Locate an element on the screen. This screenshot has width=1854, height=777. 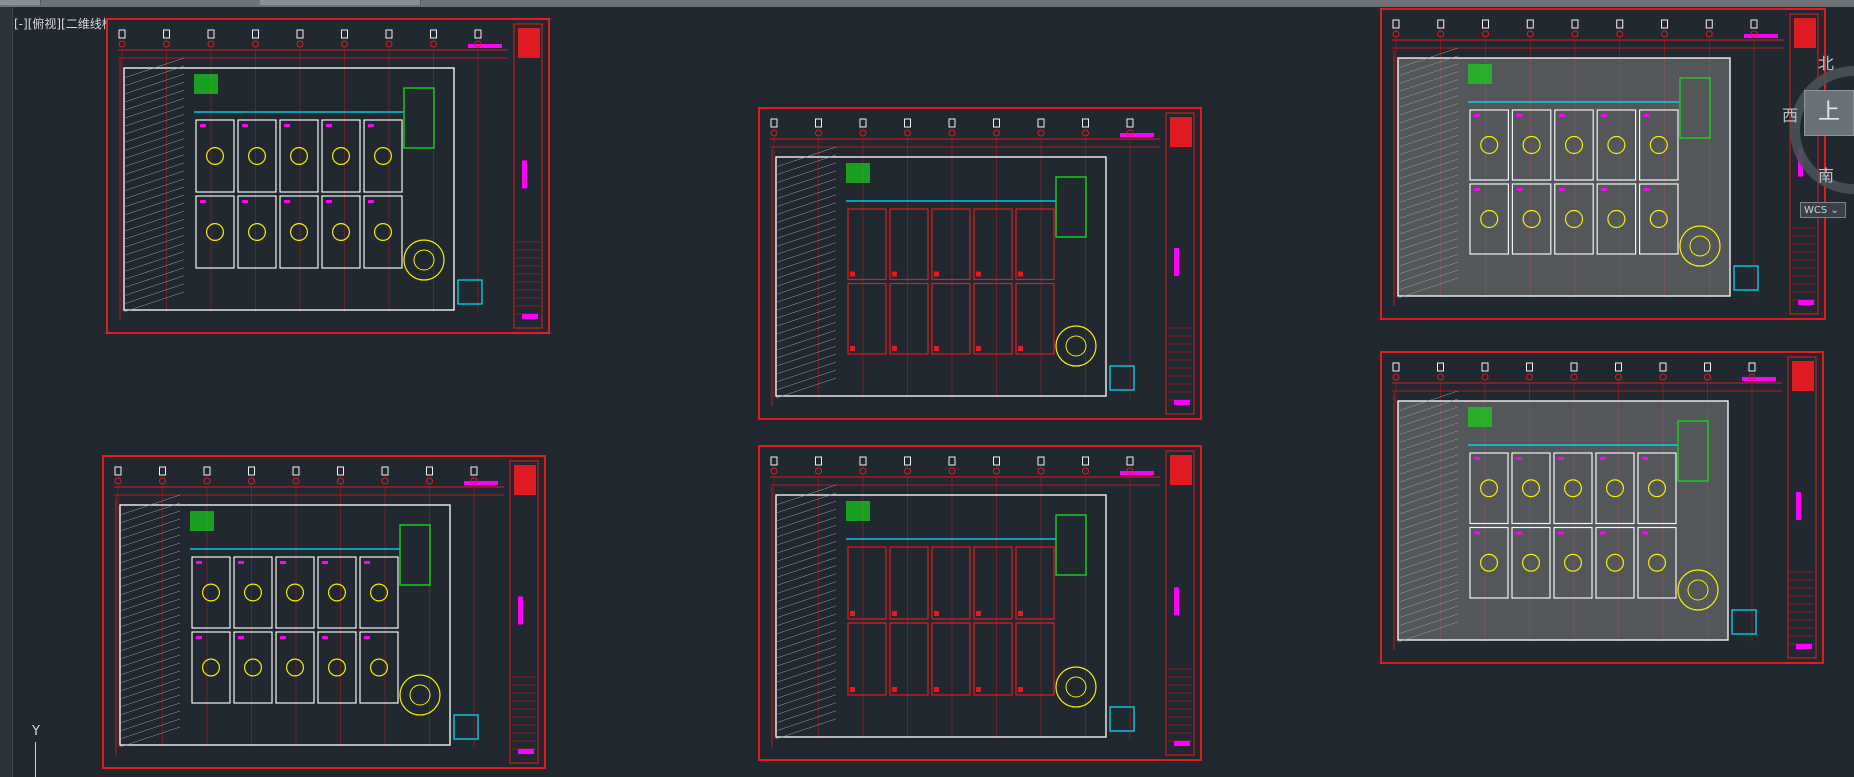
drawing-tab is located at coordinates (340, 2).